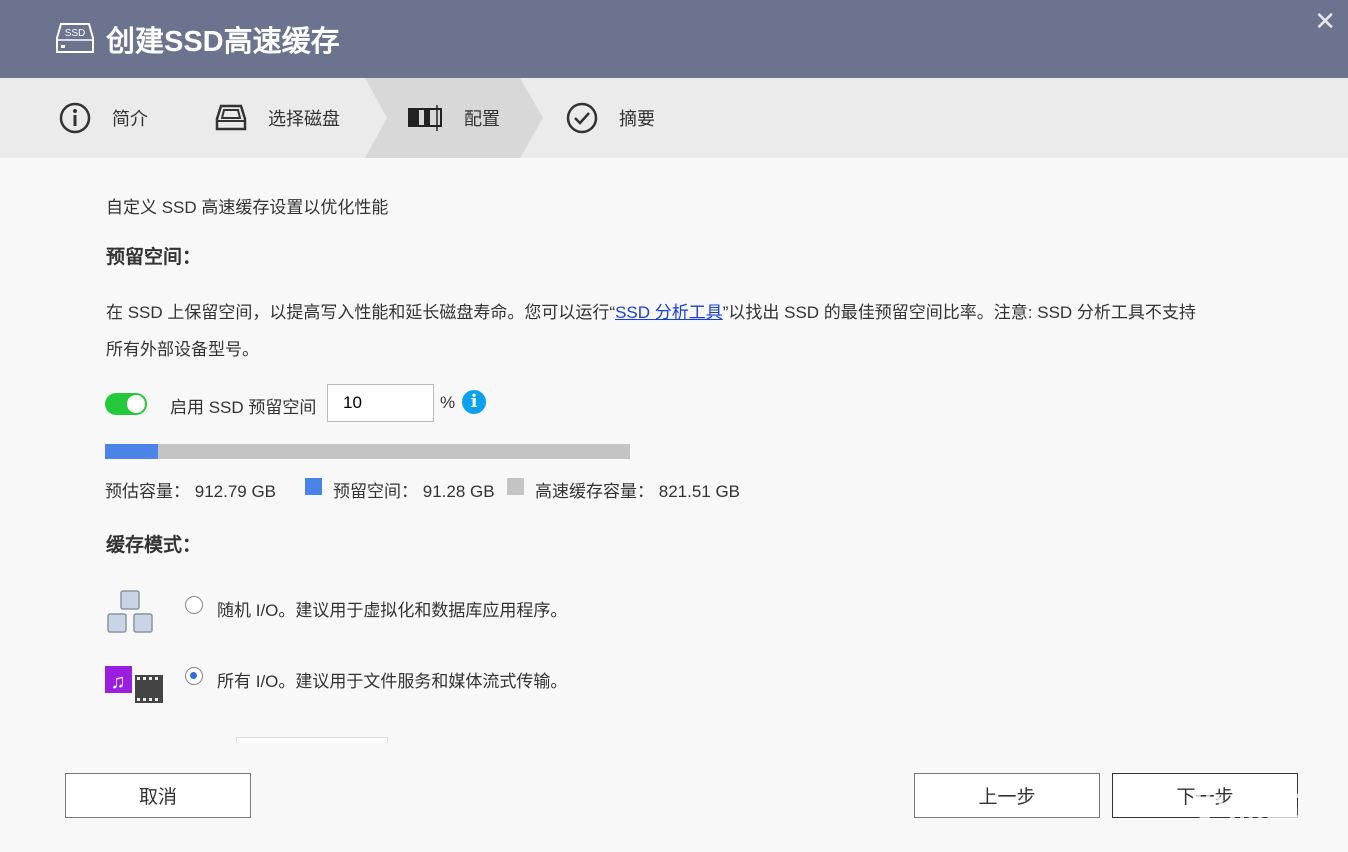 The width and height of the screenshot is (1348, 852). I want to click on check-circle-icon, so click(582, 118).